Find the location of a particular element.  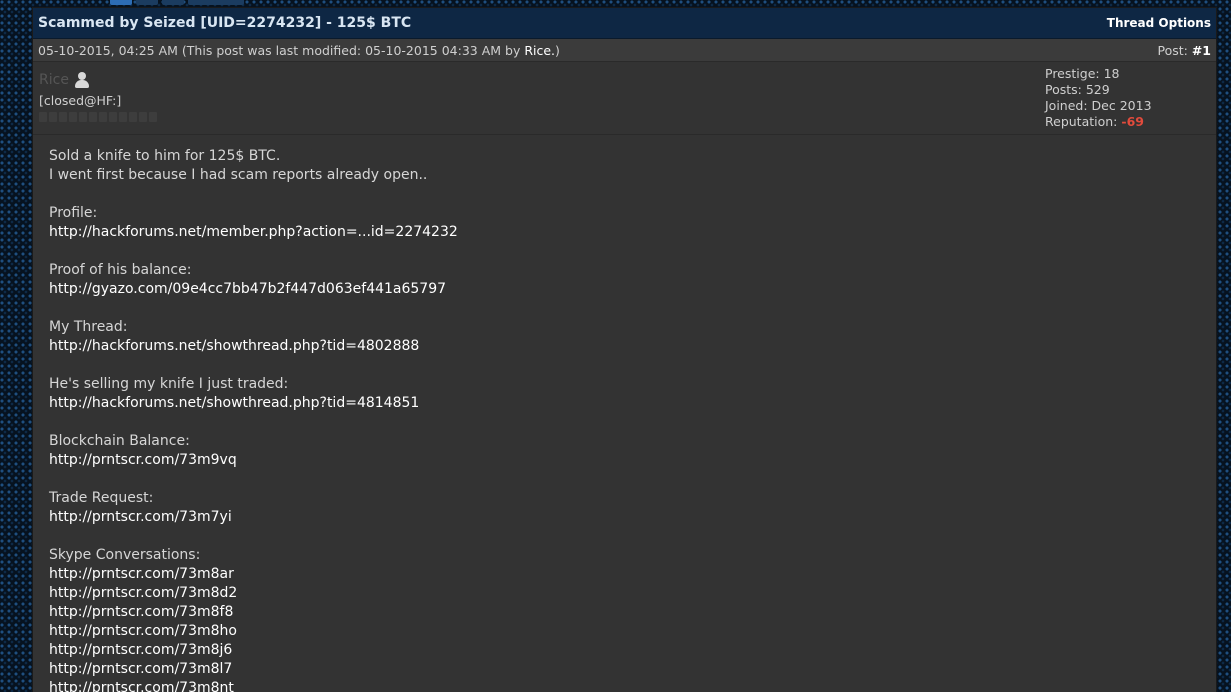

post-link: http://prntscr.com/73m8ar is located at coordinates (141, 574).